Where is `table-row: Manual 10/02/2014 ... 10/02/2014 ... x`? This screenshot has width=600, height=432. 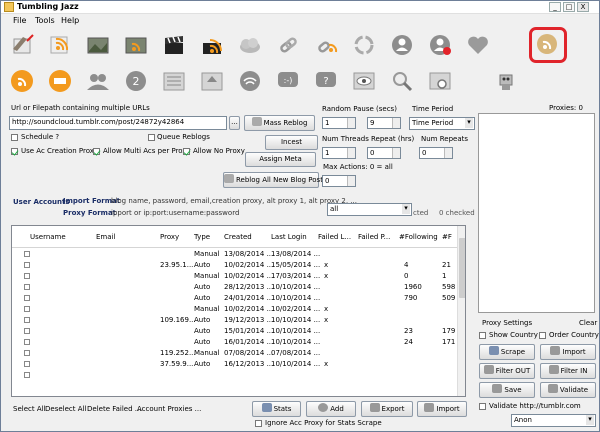
table-row: Manual 10/02/2014 ... 10/02/2014 ... x is located at coordinates (235, 309).